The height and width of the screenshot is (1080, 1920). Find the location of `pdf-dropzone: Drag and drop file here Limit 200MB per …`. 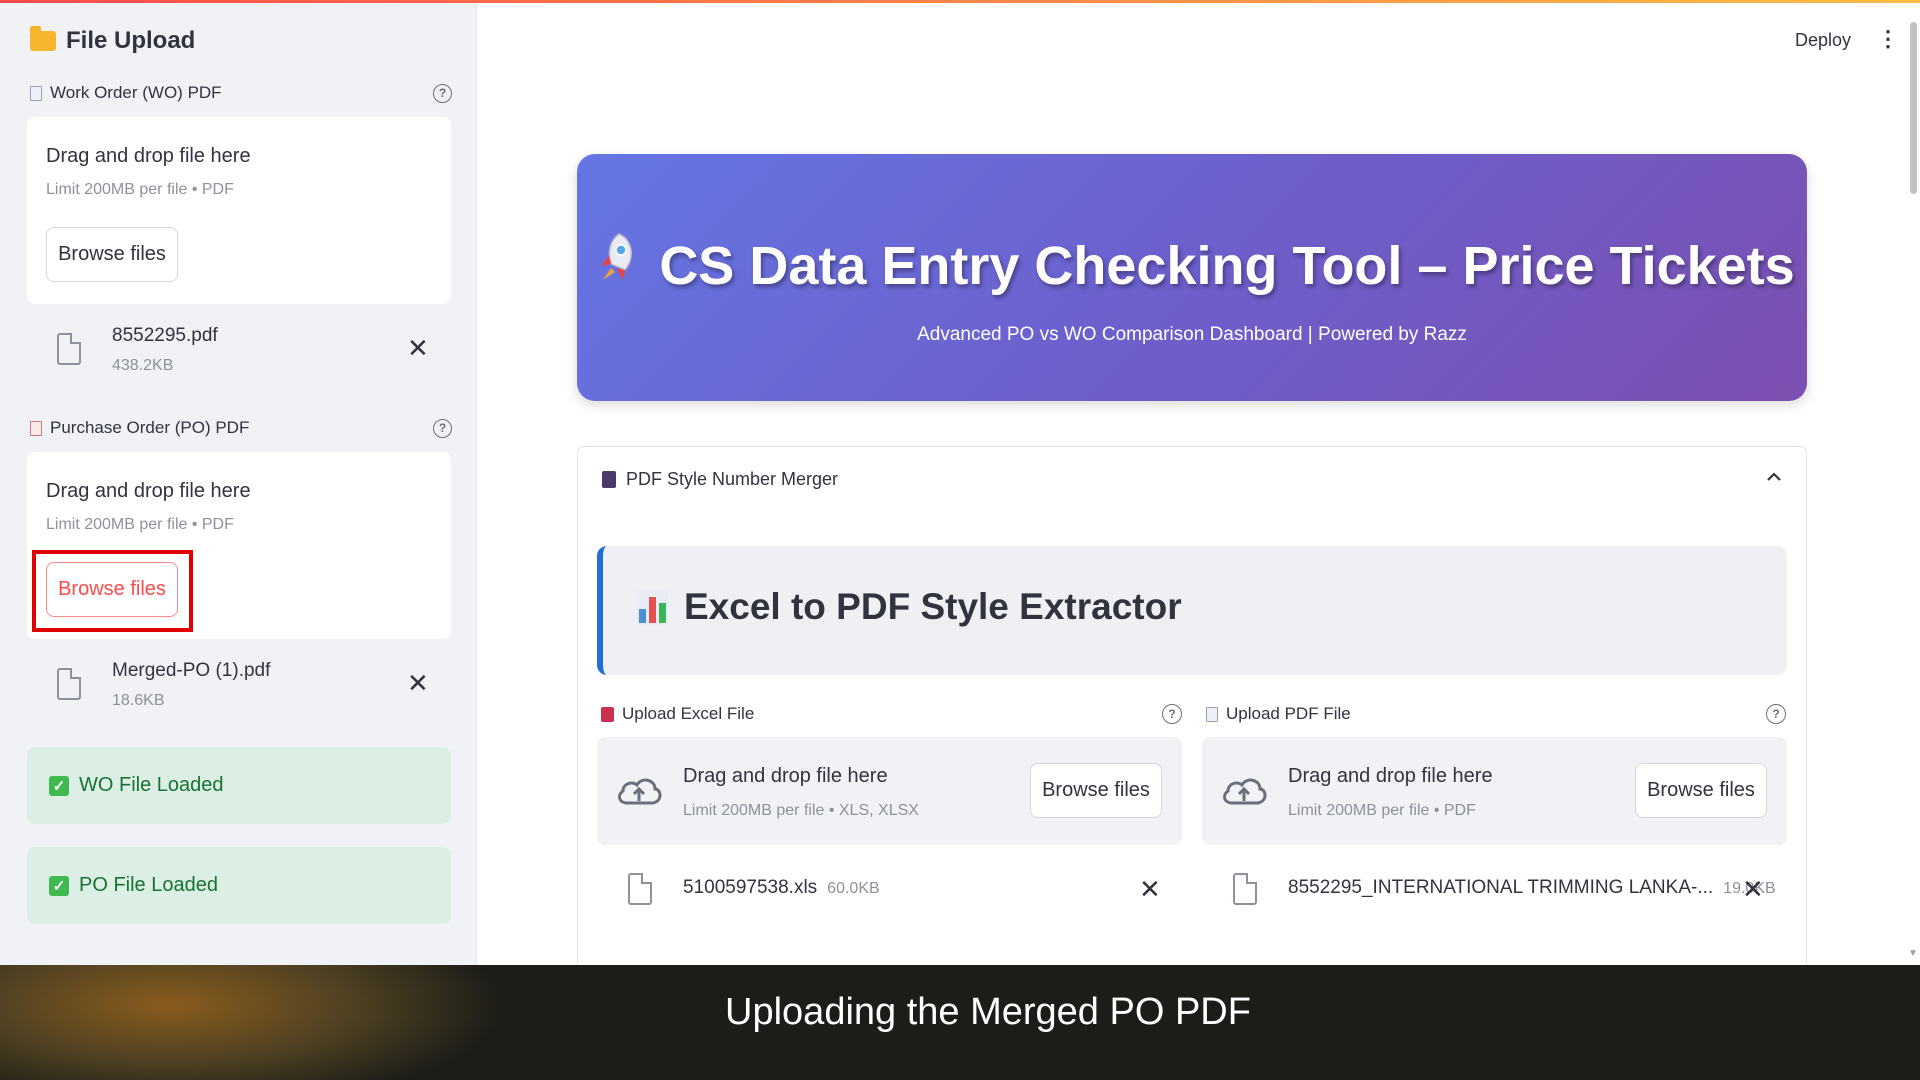

pdf-dropzone: Drag and drop file here Limit 200MB per … is located at coordinates (1494, 791).